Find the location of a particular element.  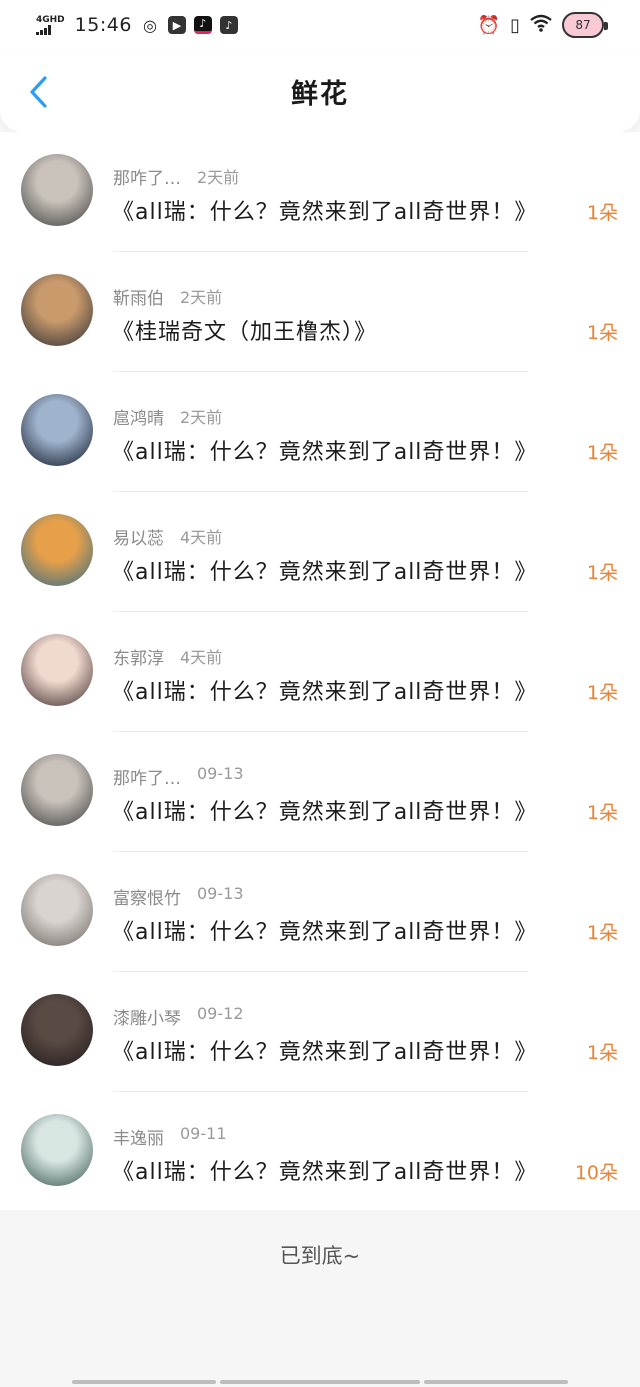

item-meta: 漆雕小琴 09-12 is located at coordinates (178, 1016).